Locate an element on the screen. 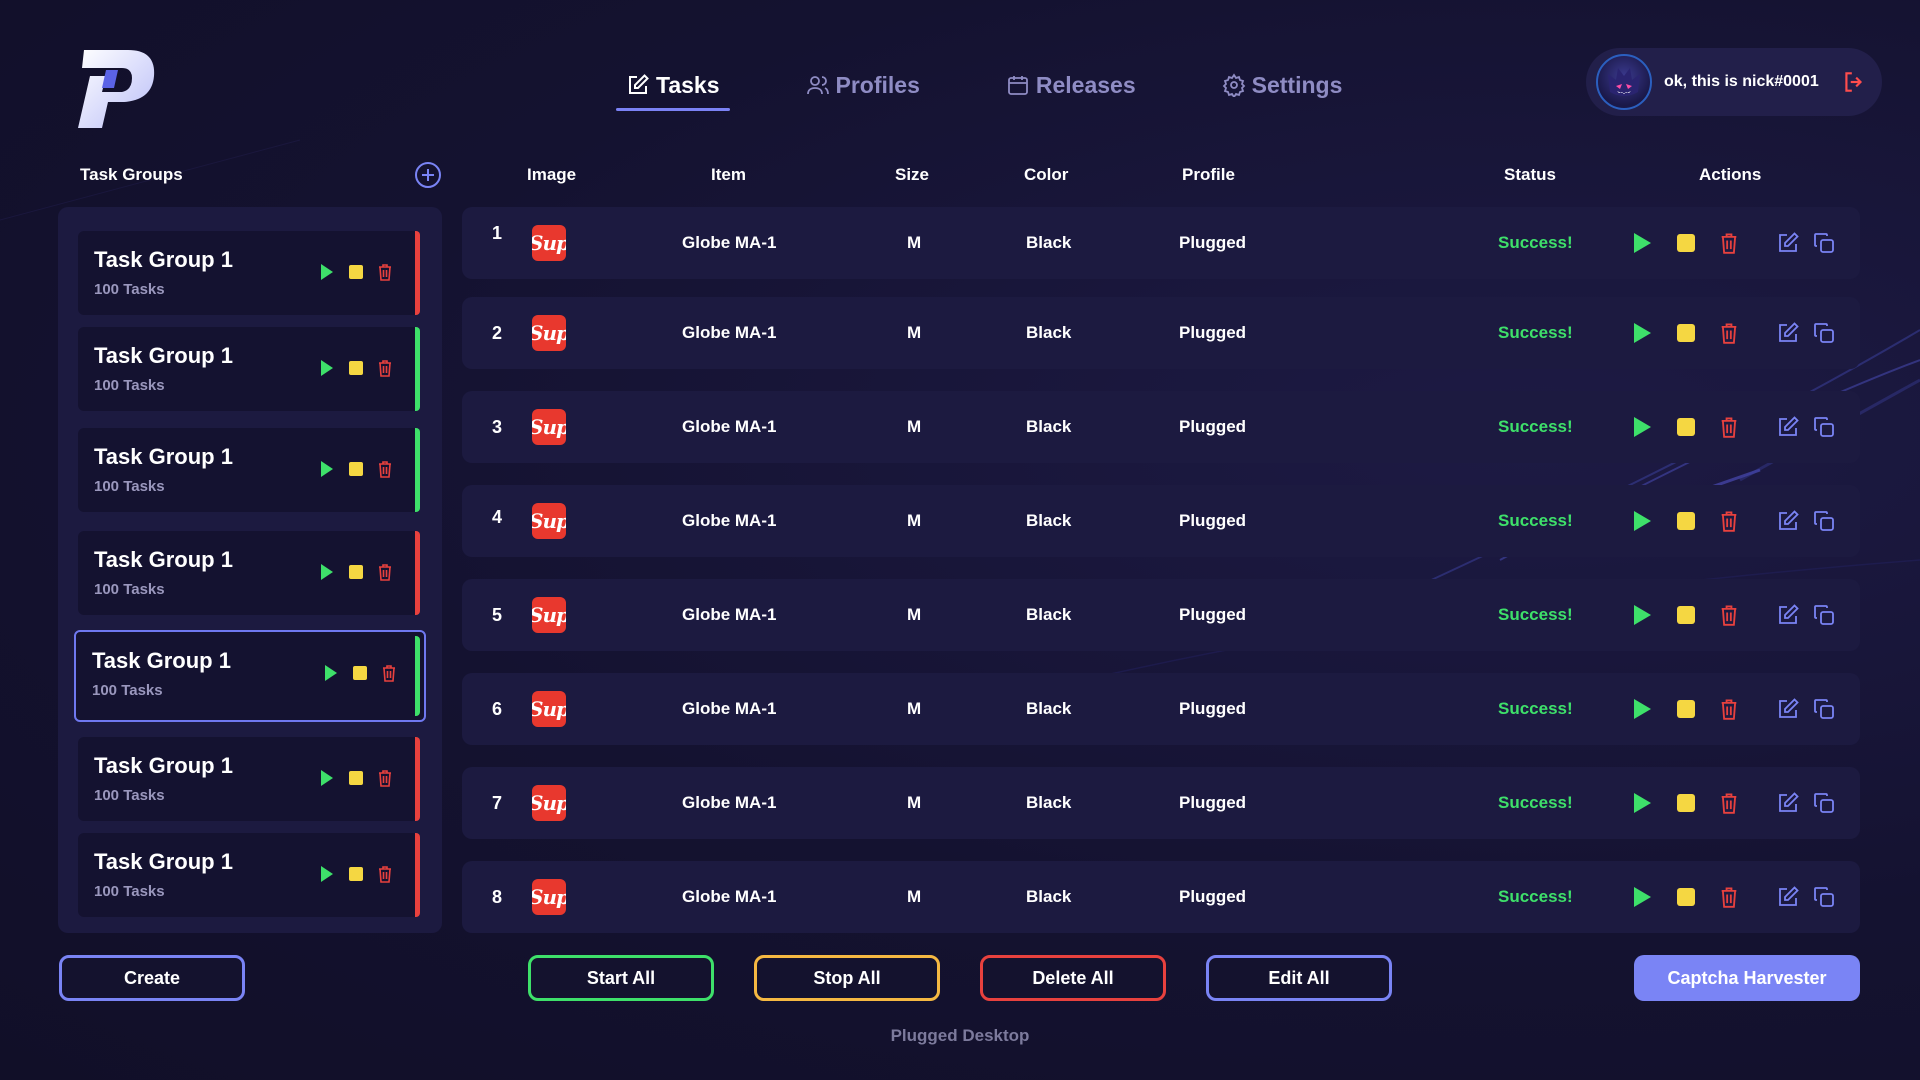  item-name: Globe MA-1 is located at coordinates (729, 896).